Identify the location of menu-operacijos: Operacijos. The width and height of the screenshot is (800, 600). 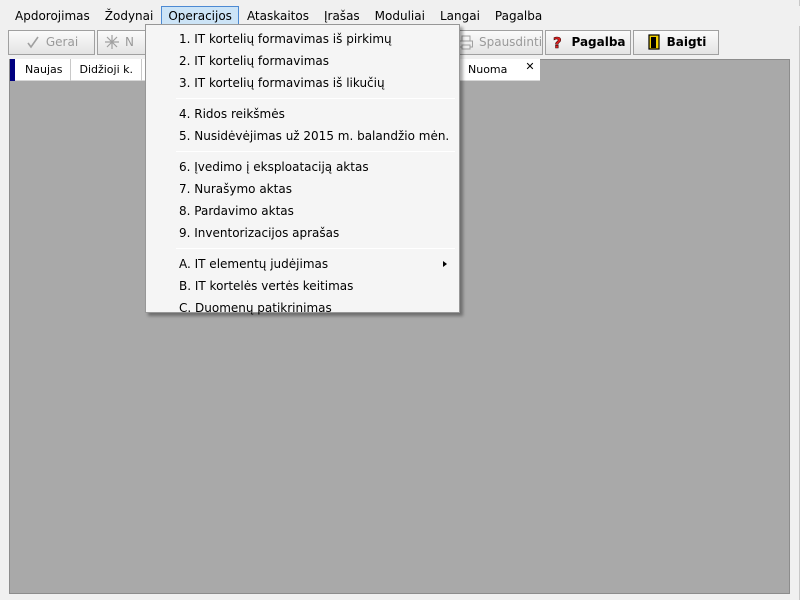
(200, 16).